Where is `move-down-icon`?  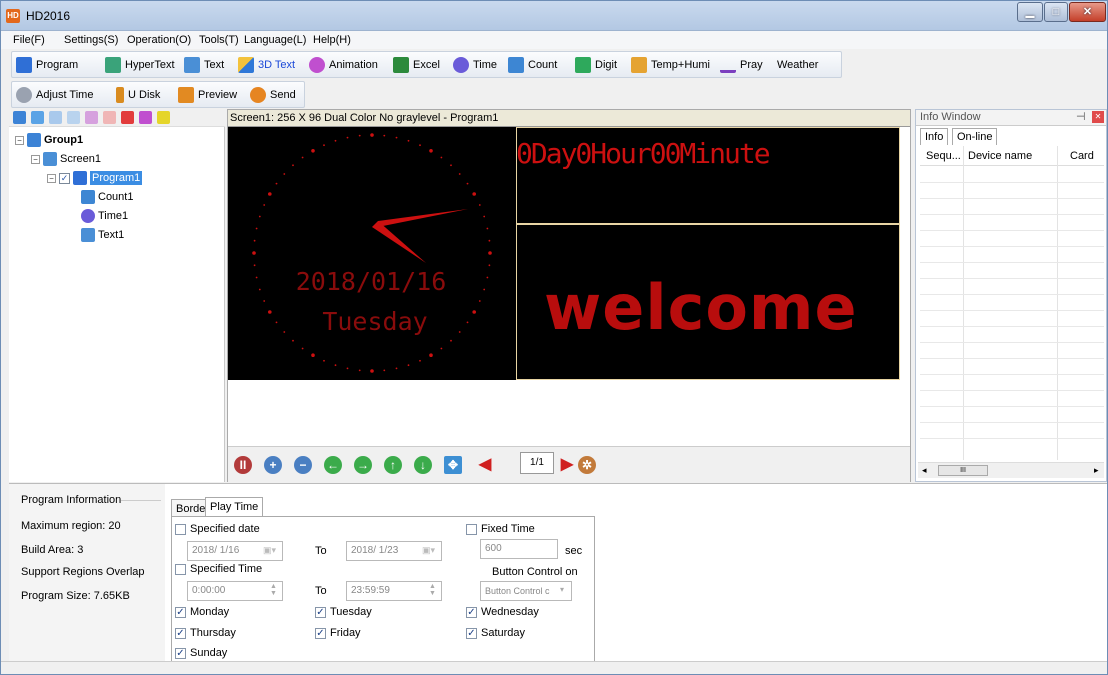 move-down-icon is located at coordinates (109, 117).